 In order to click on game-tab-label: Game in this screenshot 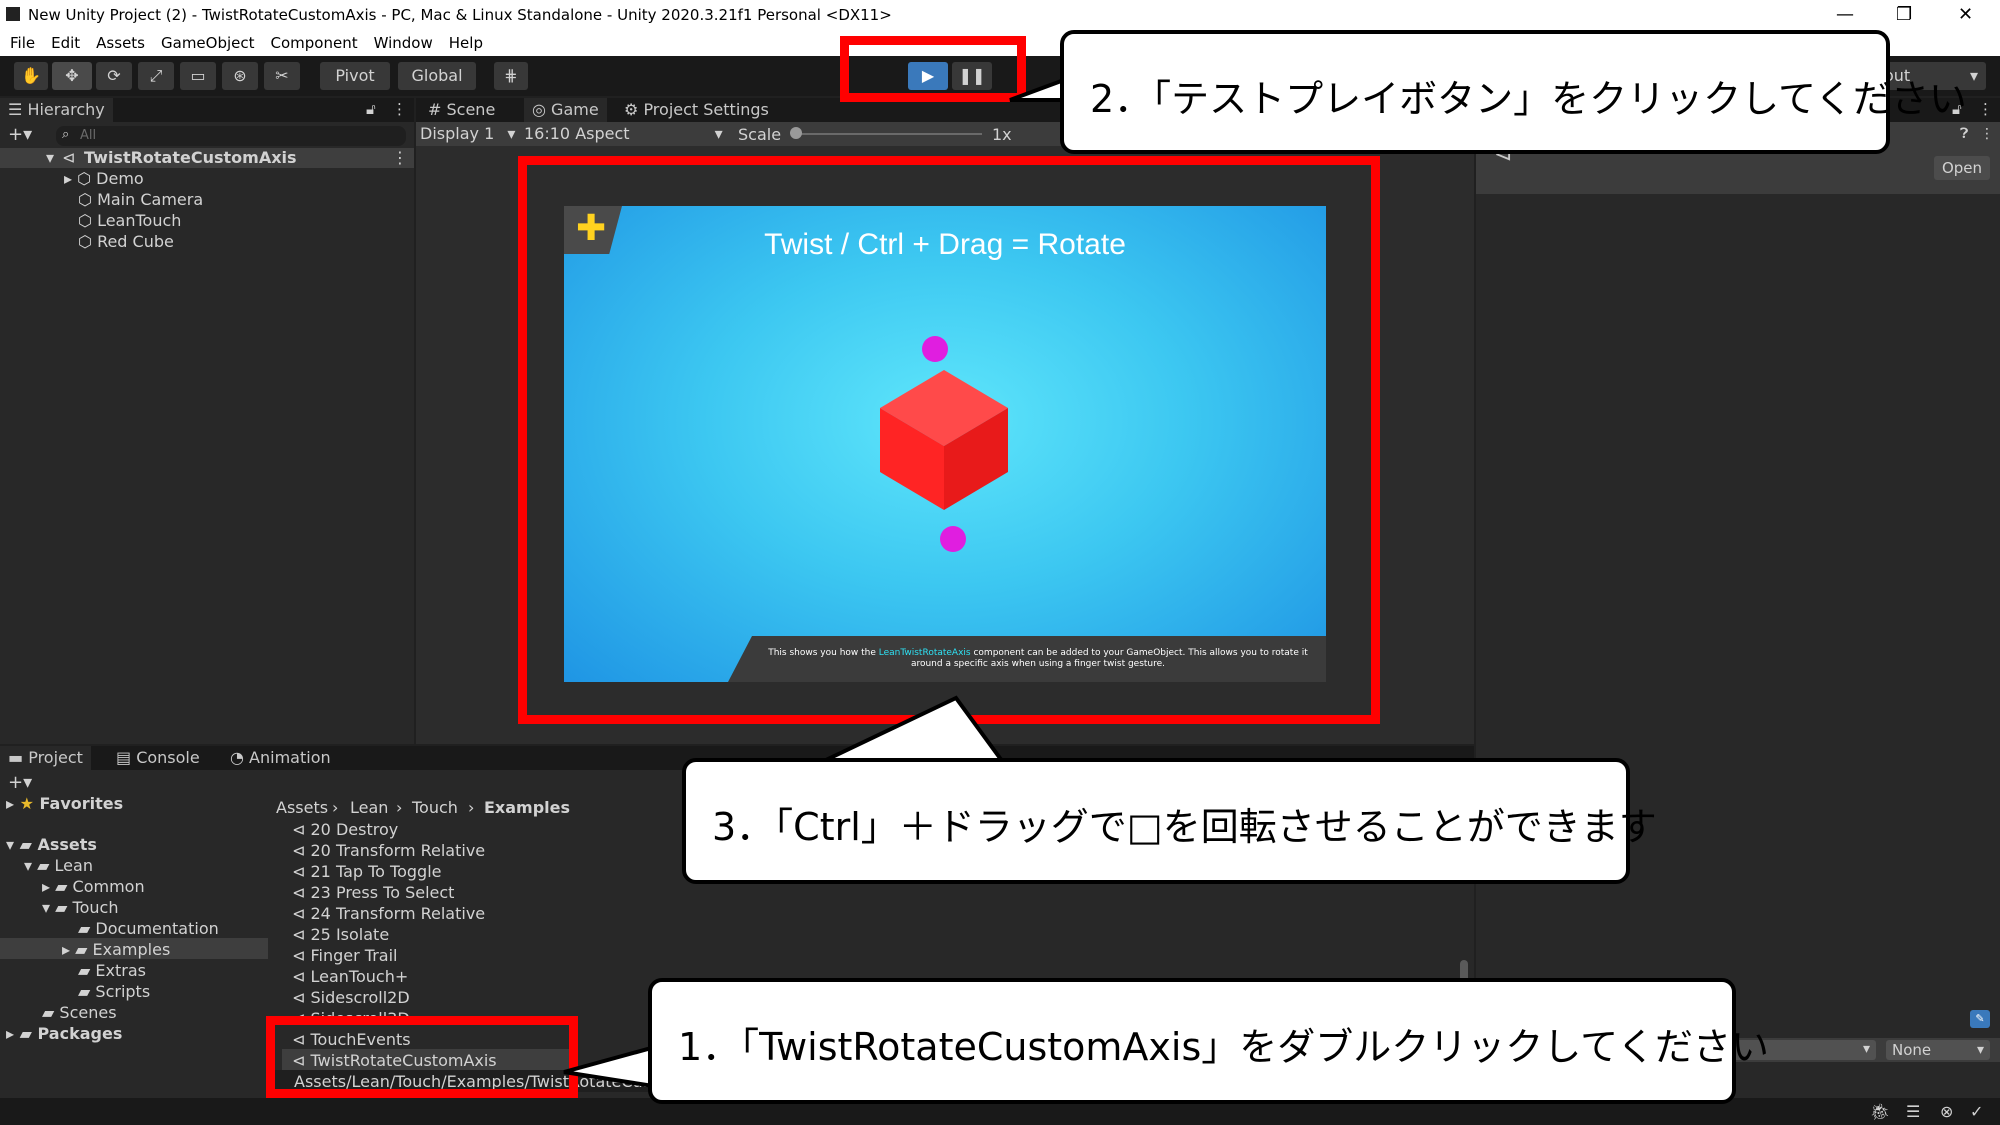, I will do `click(575, 109)`.